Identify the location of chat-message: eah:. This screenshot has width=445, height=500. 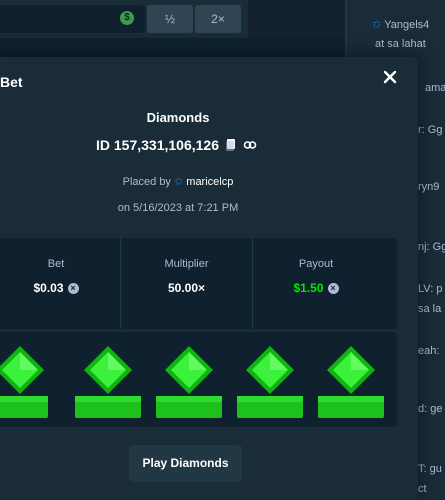
(429, 351).